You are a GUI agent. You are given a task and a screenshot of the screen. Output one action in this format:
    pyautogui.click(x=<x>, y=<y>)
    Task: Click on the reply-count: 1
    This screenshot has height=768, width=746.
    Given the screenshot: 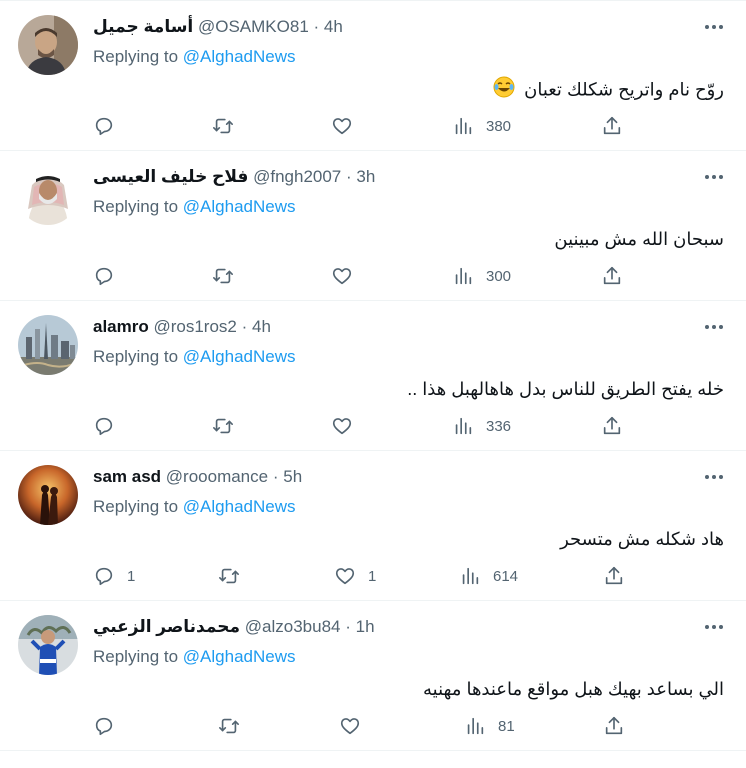 What is the action you would take?
    pyautogui.click(x=131, y=576)
    